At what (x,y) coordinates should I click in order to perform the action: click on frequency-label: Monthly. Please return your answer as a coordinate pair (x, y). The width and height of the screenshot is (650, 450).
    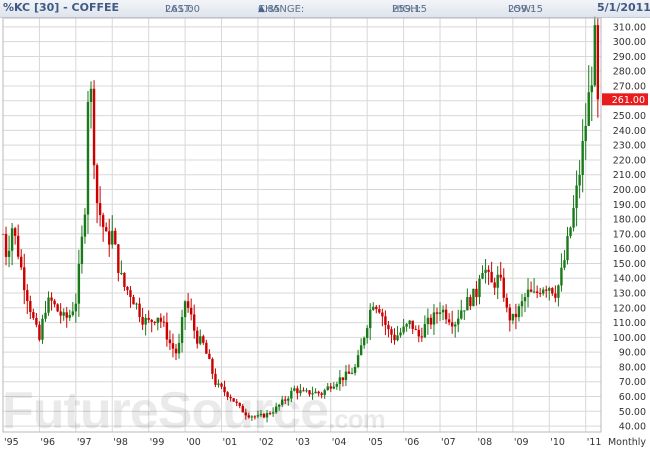
    Looking at the image, I should click on (627, 442).